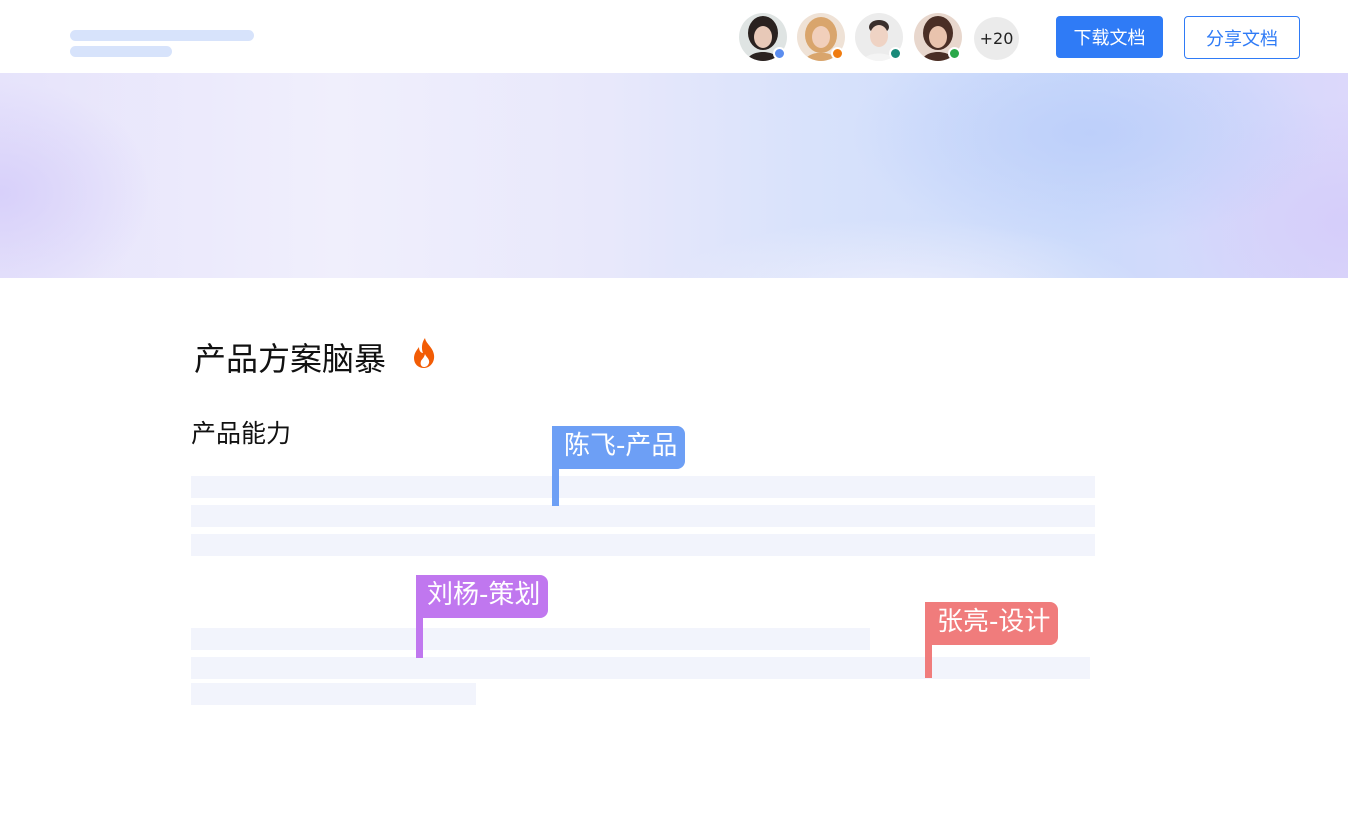 This screenshot has width=1348, height=840. Describe the element at coordinates (674, 36) in the screenshot. I see `top-bar: +20 下载文档 分享文档` at that location.